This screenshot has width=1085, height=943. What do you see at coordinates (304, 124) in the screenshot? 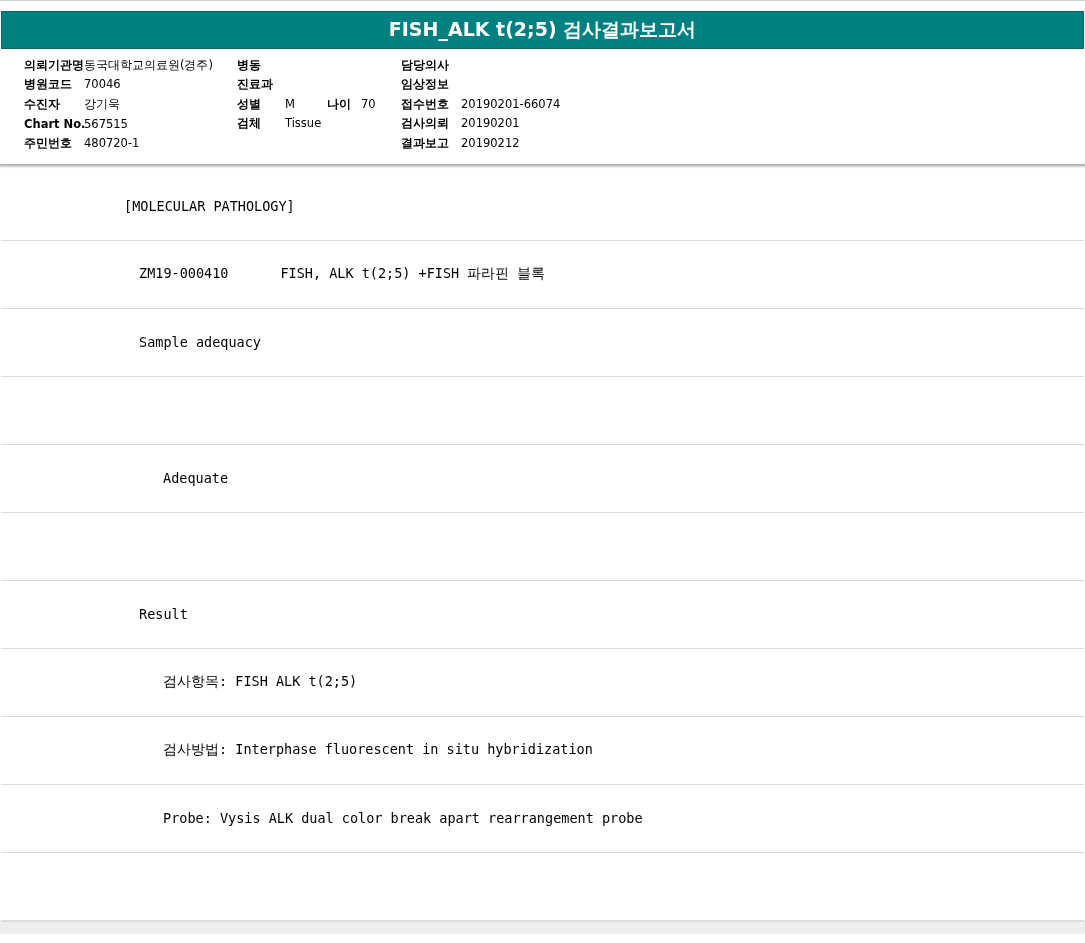
I see `field-value: Tissue` at bounding box center [304, 124].